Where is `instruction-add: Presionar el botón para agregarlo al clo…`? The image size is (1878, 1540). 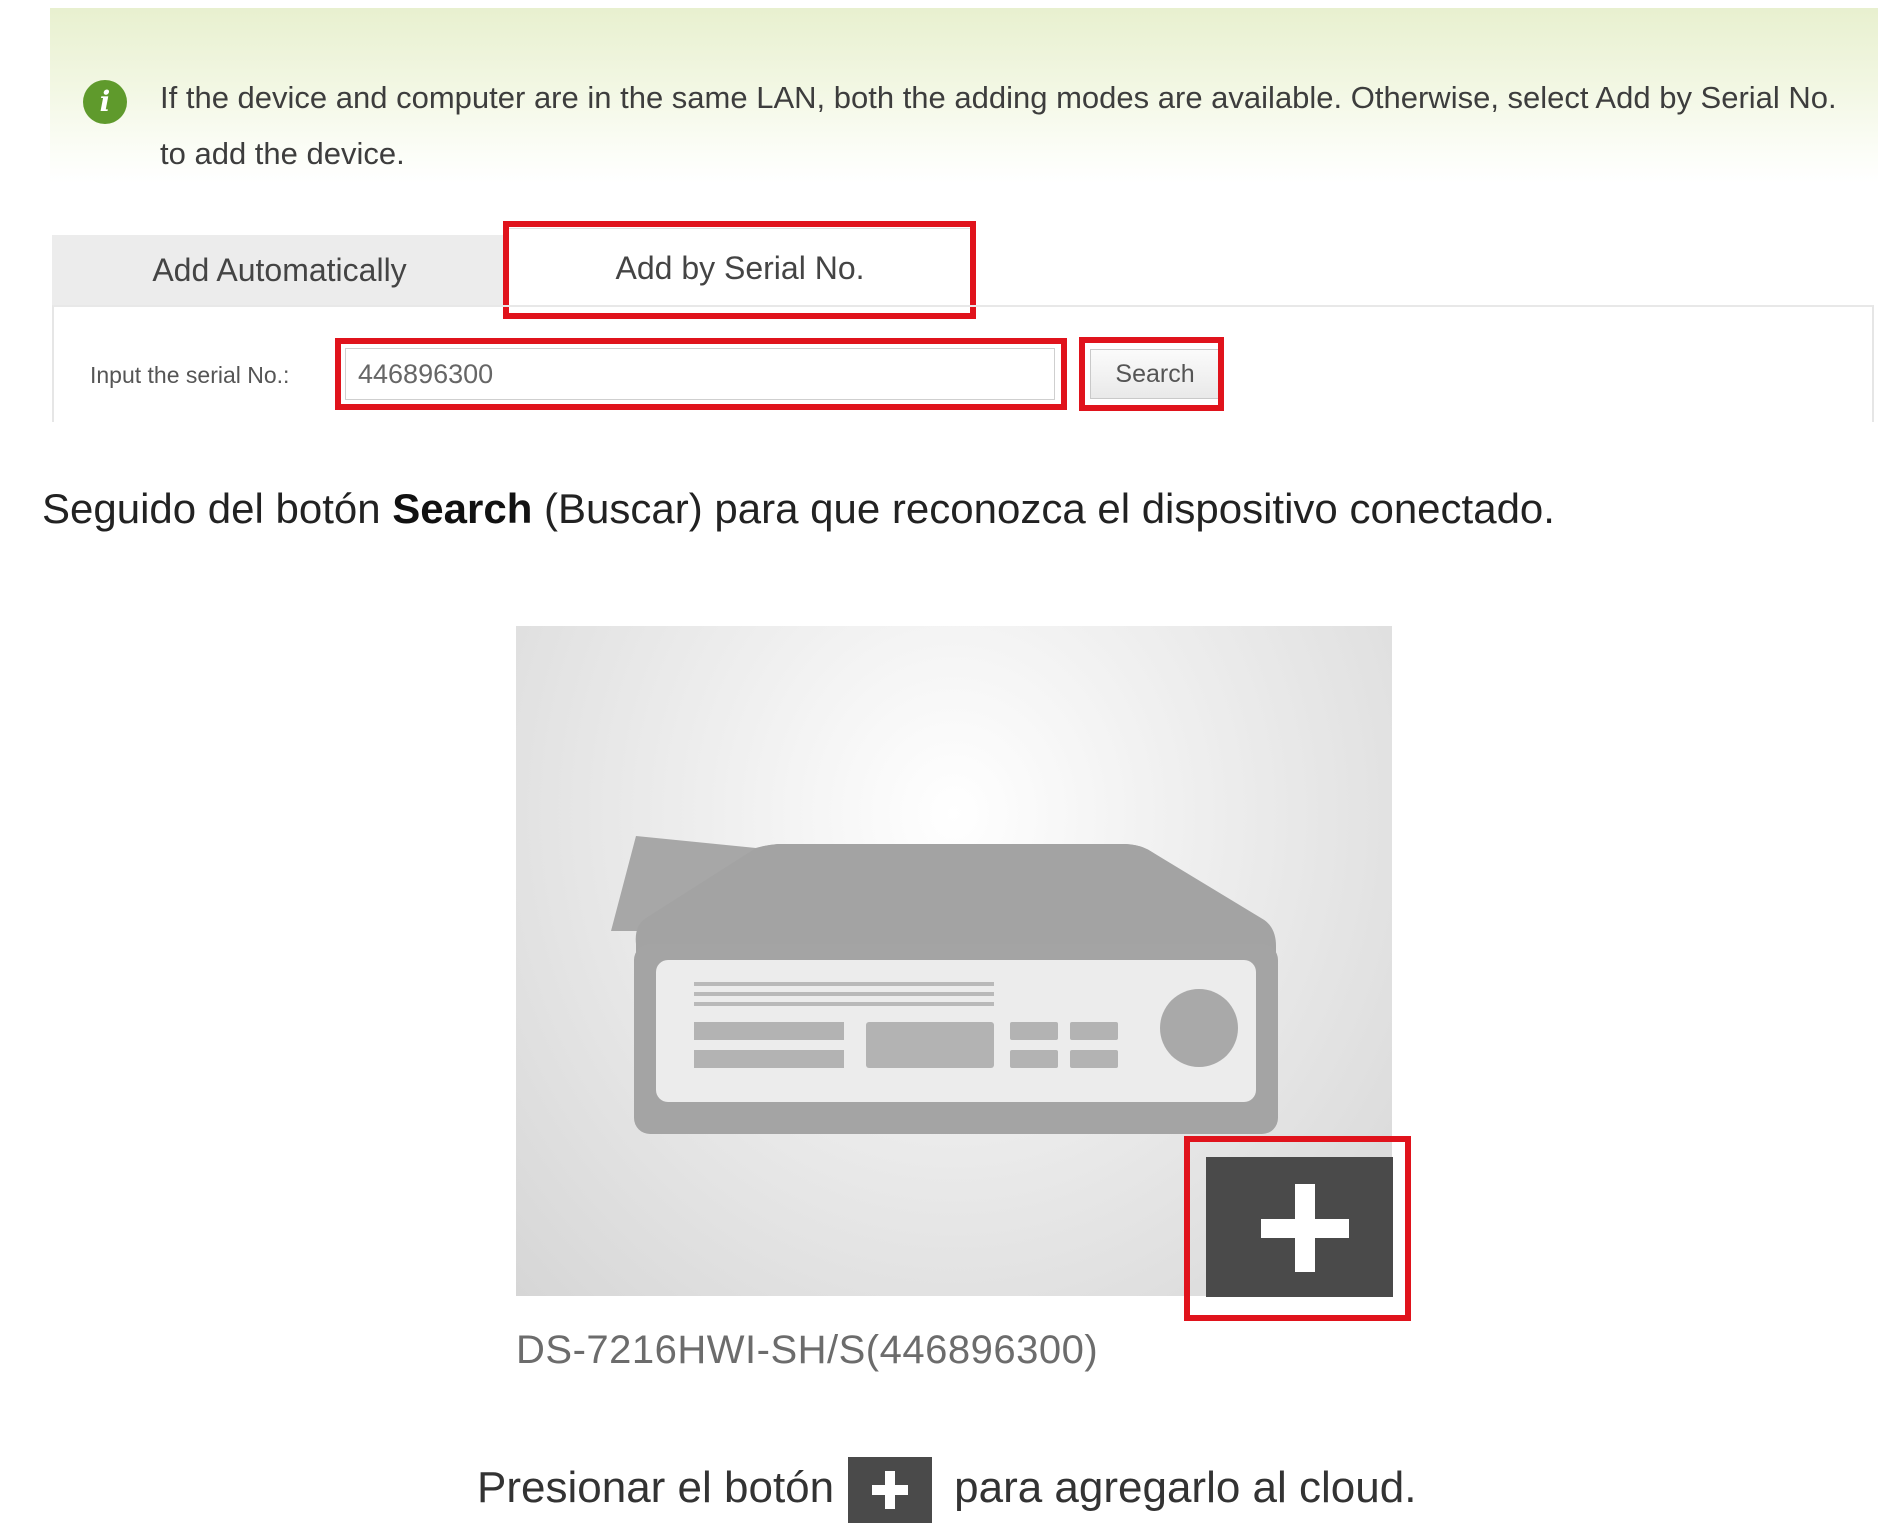 instruction-add: Presionar el botón para agregarlo al clo… is located at coordinates (947, 1489).